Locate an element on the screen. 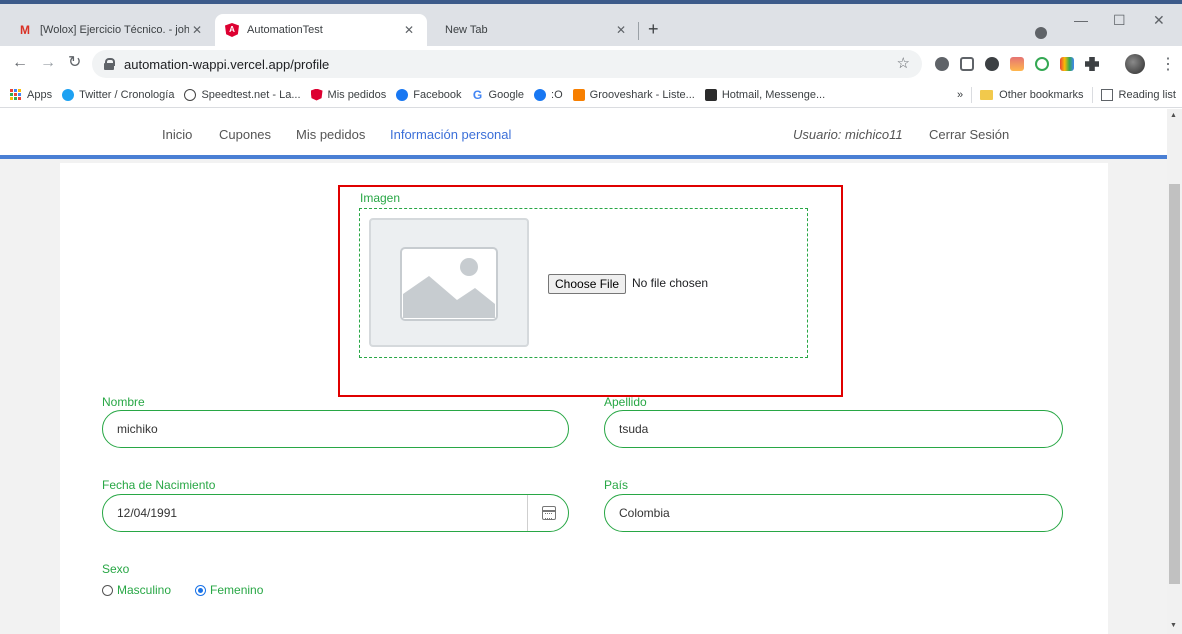 The height and width of the screenshot is (634, 1182). pais-label: País is located at coordinates (616, 485).